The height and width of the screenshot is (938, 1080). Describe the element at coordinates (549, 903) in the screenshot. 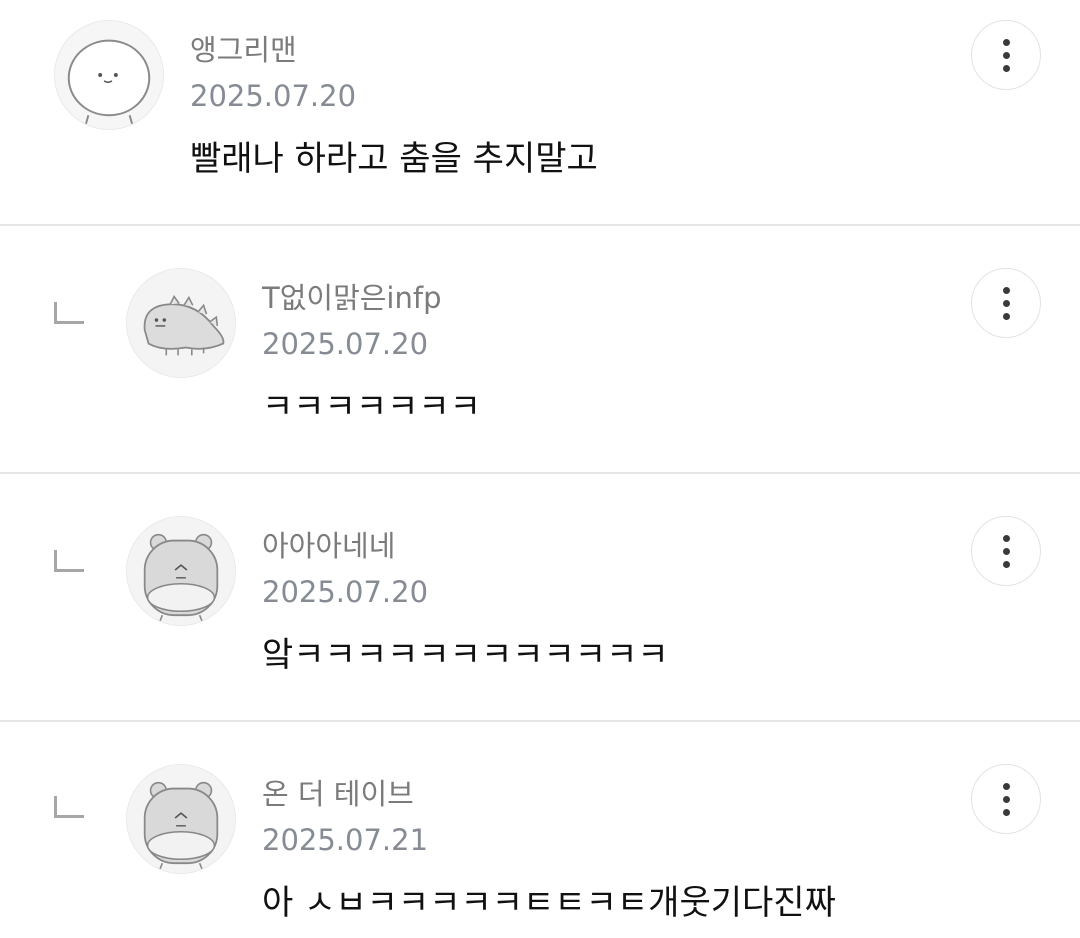

I see `comment-text: 아 ㅅㅂㅋㅋㅋㅋㅋㅌㅌㅋㅌ개웃기다진짜` at that location.